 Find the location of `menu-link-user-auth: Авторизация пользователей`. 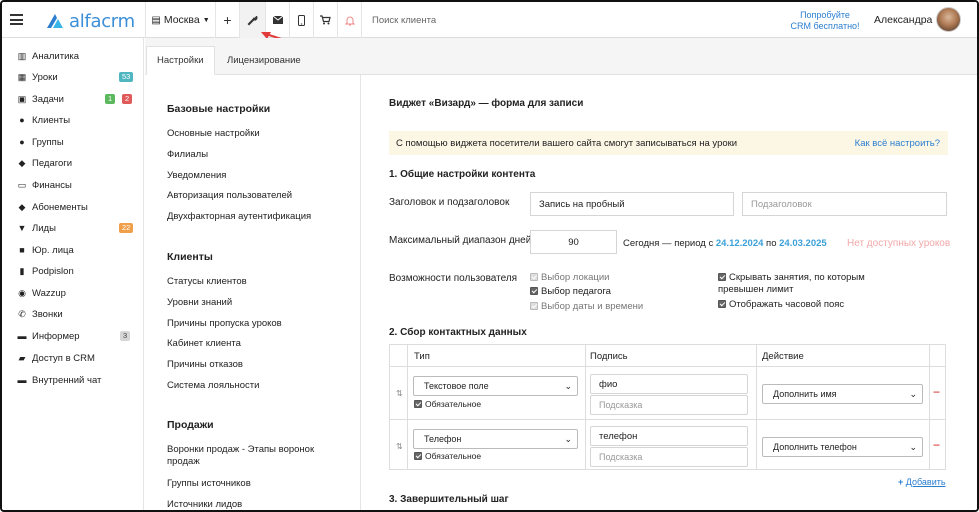

menu-link-user-auth: Авторизация пользователей is located at coordinates (252, 196).